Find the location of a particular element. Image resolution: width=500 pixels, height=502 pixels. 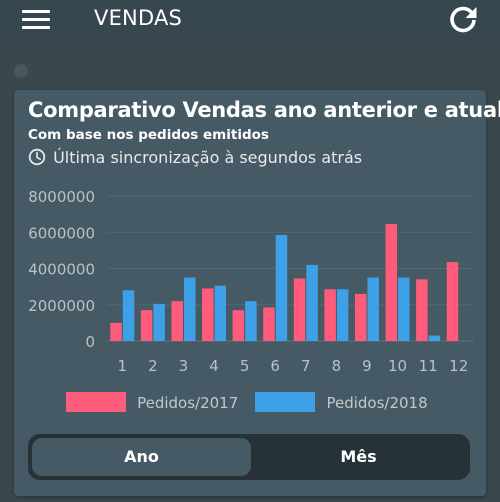

period-toggle: Ano Mês is located at coordinates (249, 457).